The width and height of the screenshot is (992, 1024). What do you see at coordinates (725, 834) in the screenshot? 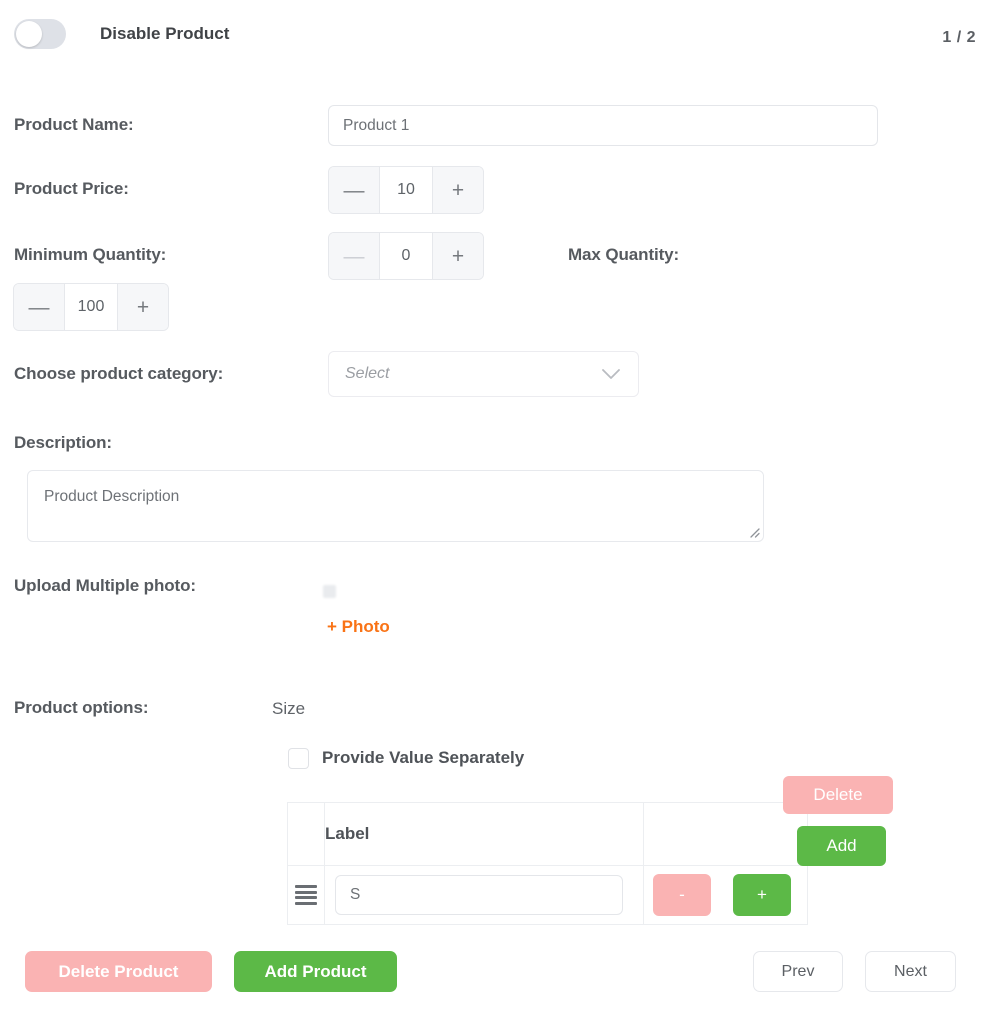
I see `header-actions-cell` at bounding box center [725, 834].